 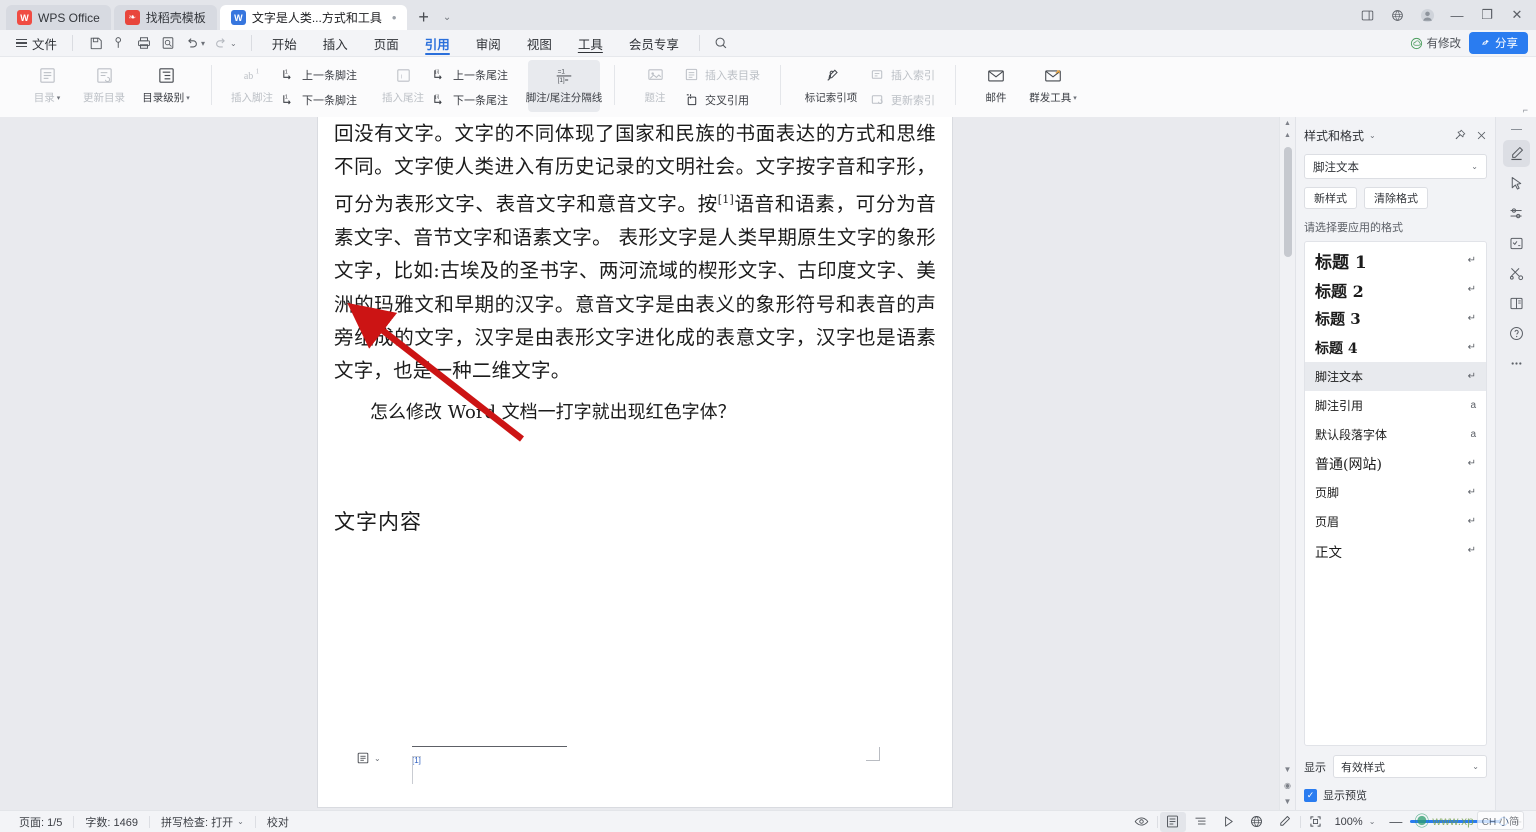 I want to click on tab-active-document: W 文字是人类...方式和工具 •, so click(x=313, y=17).